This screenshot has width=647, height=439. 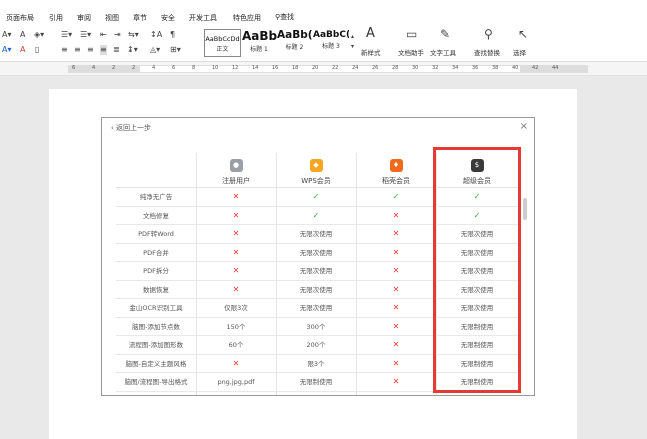 What do you see at coordinates (156, 326) in the screenshot?
I see `feature-label: 脑图-添加节点数` at bounding box center [156, 326].